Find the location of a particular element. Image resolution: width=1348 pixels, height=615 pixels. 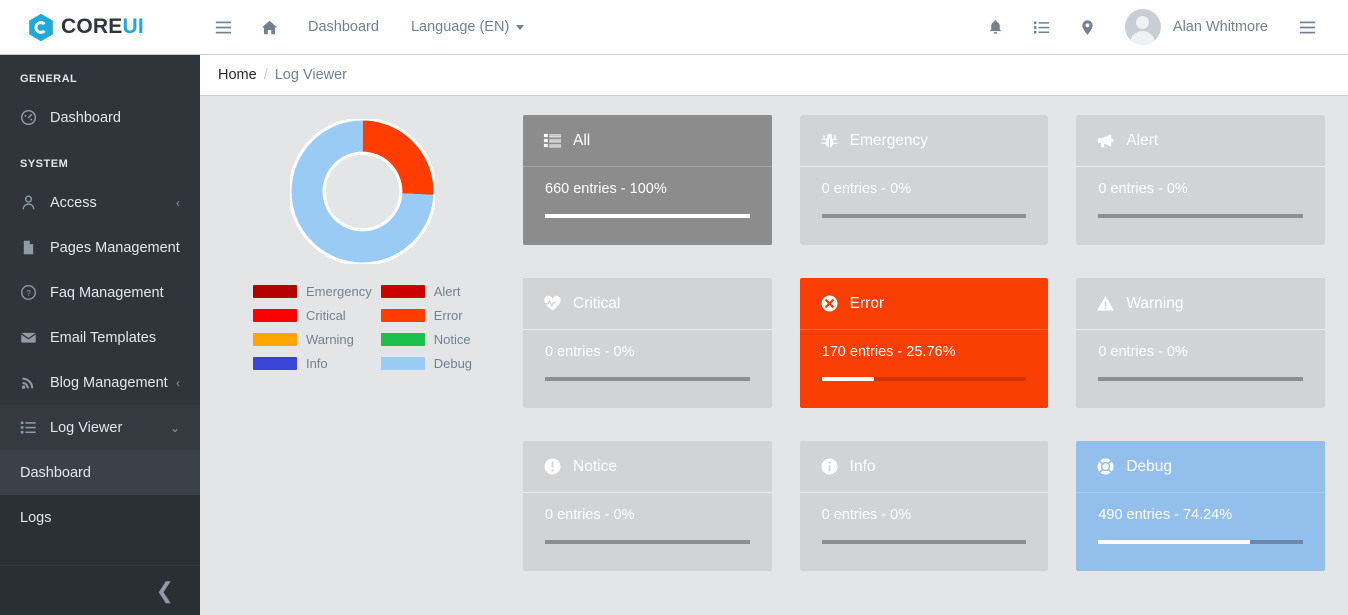

card-notice-body: 0 entries - 0% is located at coordinates (647, 532).